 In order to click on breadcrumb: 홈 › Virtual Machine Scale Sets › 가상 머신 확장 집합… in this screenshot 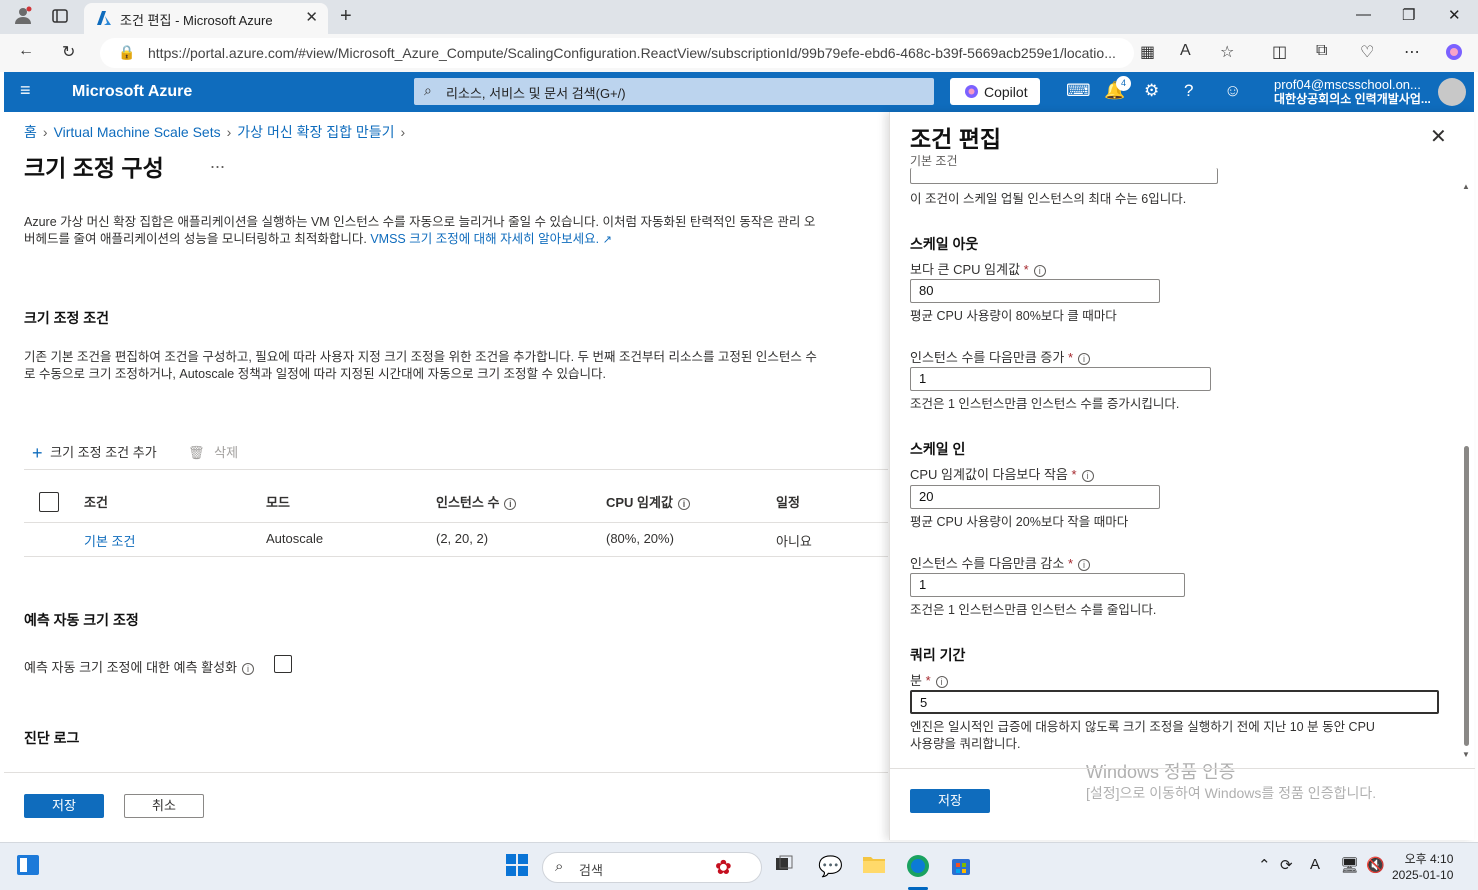, I will do `click(217, 132)`.